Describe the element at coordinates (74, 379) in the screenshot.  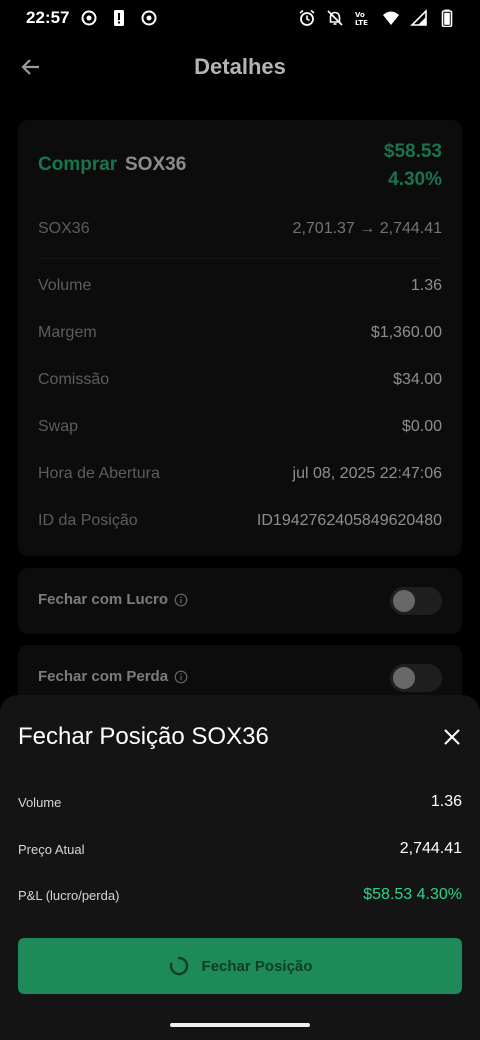
I see `detail-label: Comissão` at that location.